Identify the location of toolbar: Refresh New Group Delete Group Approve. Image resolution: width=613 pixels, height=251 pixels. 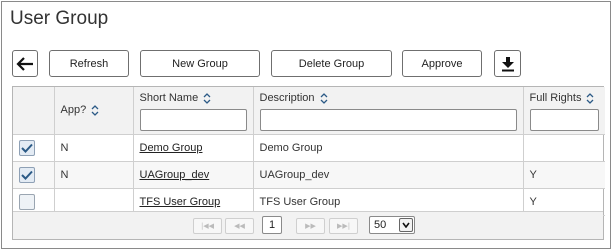
(307, 63).